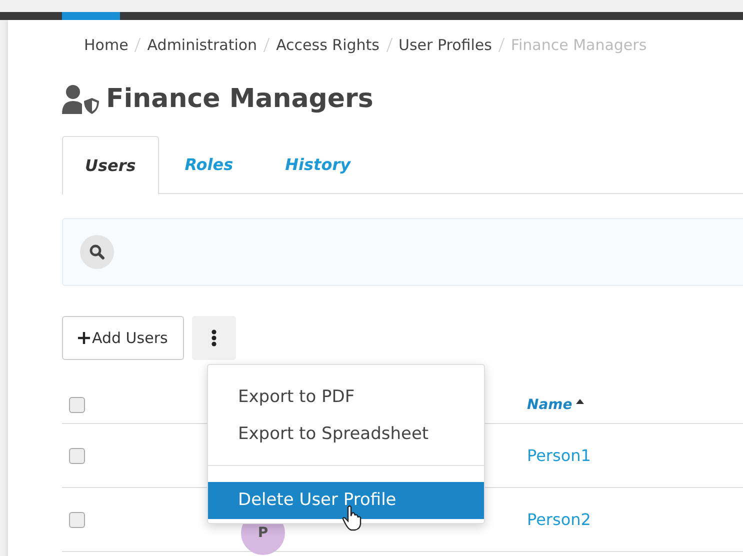 This screenshot has height=556, width=743. What do you see at coordinates (346, 434) in the screenshot?
I see `menu-item: Export to Spreadsheet` at bounding box center [346, 434].